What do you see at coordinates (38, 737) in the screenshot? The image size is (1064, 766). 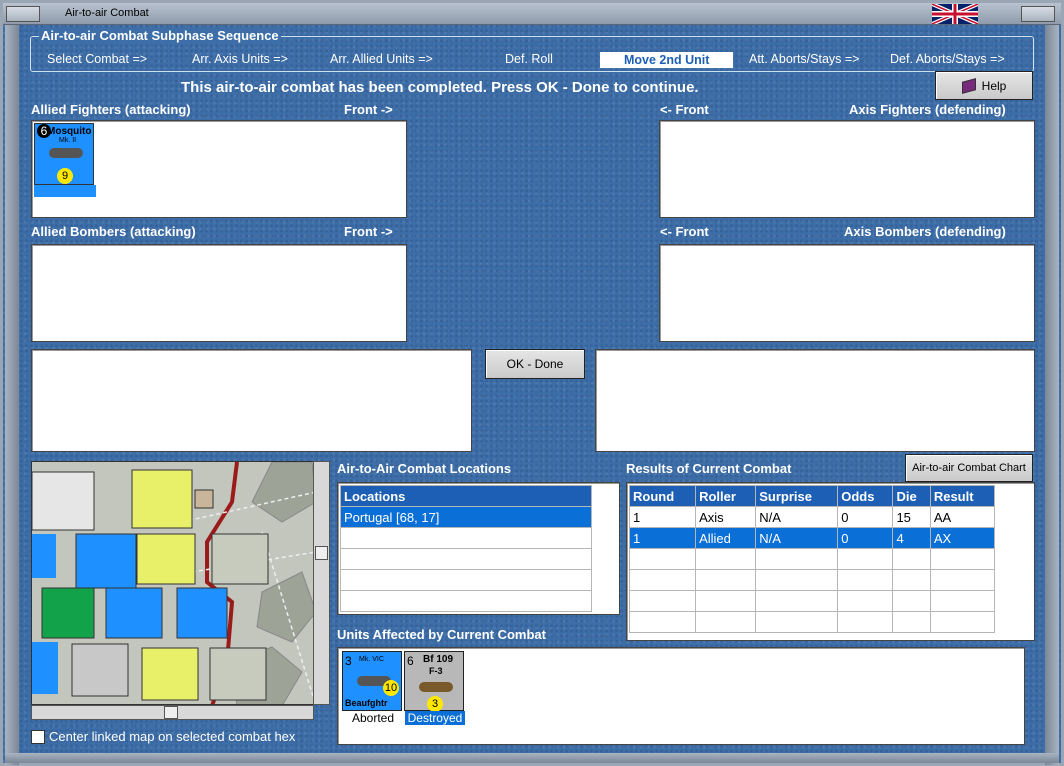 I see `center-map-checkbox` at bounding box center [38, 737].